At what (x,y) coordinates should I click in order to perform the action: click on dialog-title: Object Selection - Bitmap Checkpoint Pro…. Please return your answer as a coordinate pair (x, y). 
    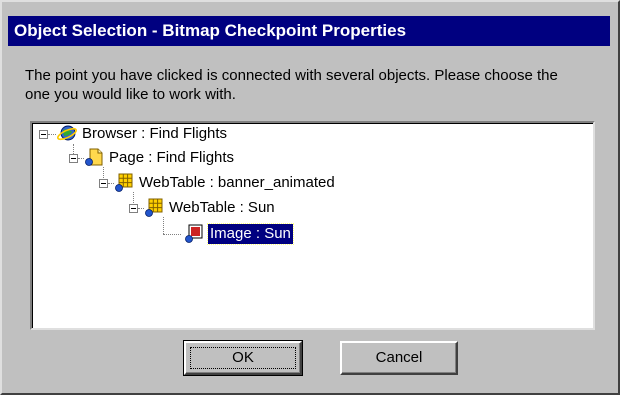
    Looking at the image, I should click on (309, 31).